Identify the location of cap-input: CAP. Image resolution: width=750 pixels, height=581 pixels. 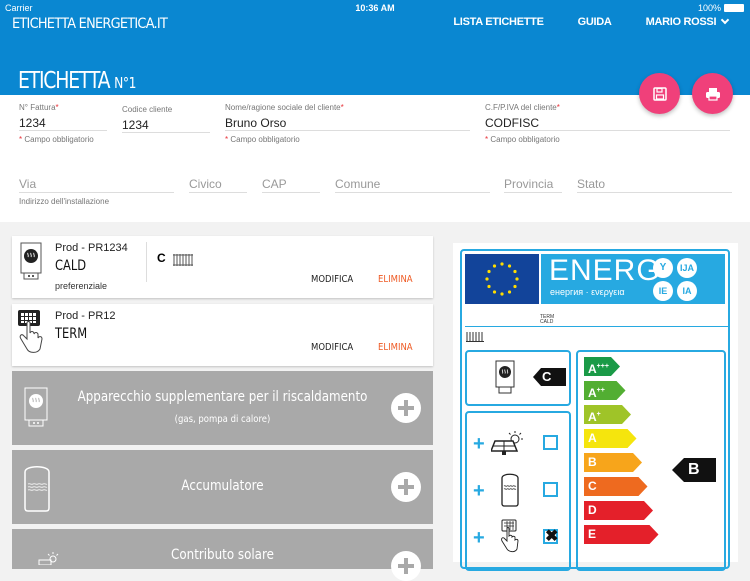
(291, 183).